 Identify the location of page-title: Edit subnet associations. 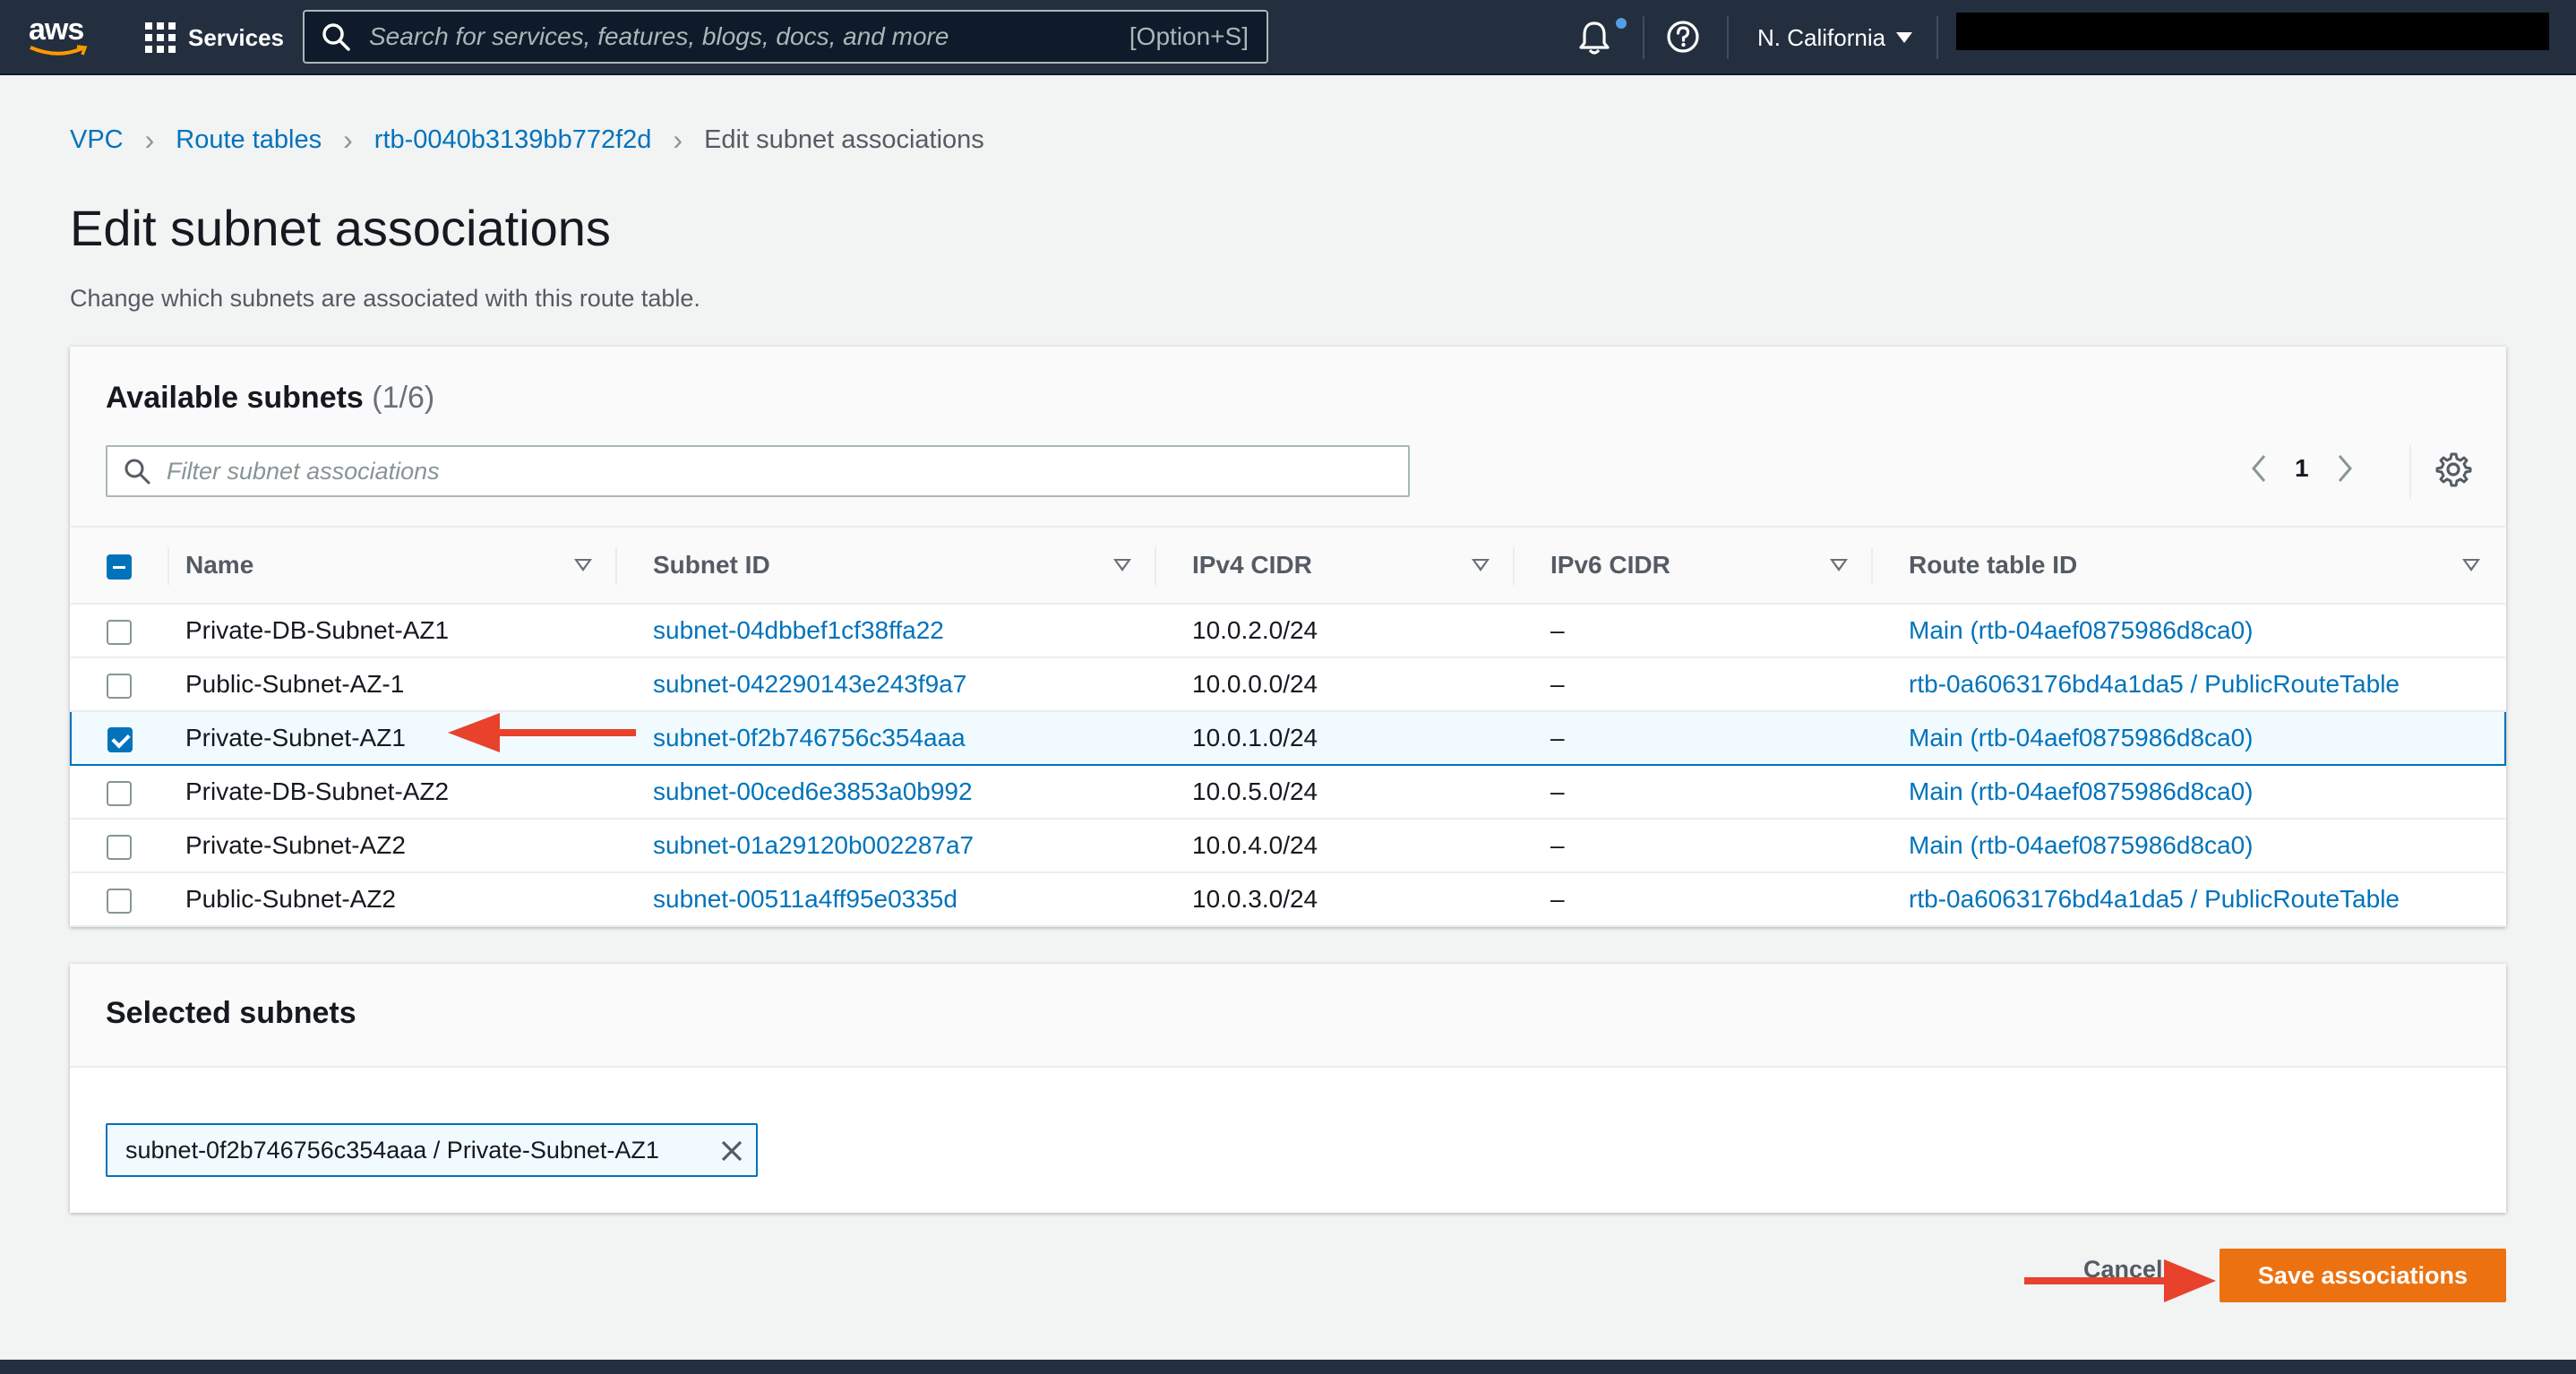
(340, 228).